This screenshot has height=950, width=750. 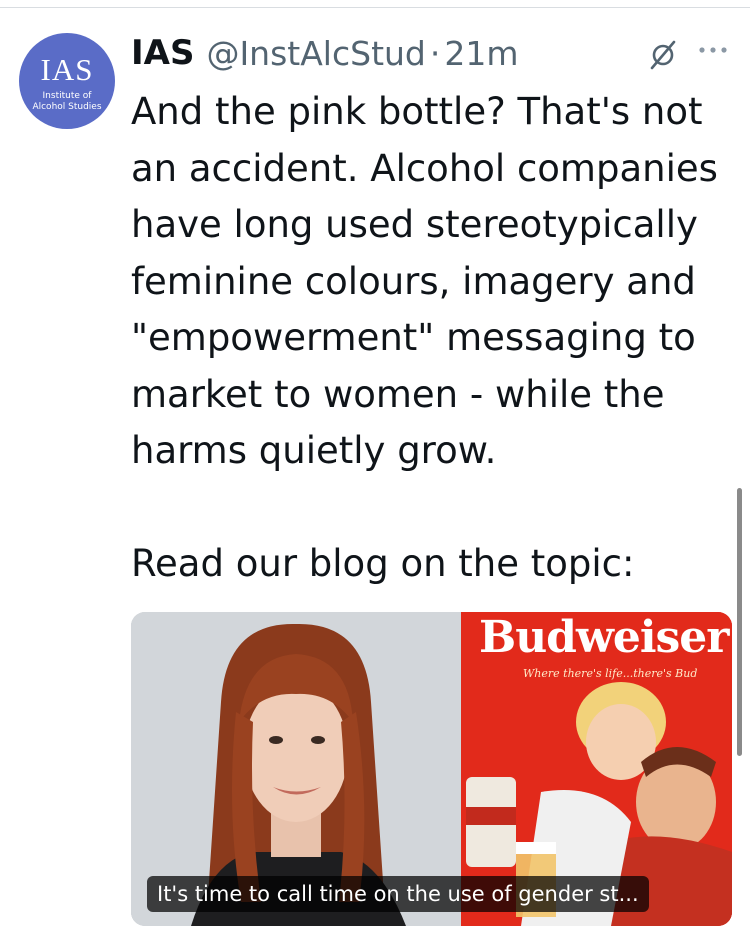 What do you see at coordinates (739, 622) in the screenshot?
I see `scrollbar` at bounding box center [739, 622].